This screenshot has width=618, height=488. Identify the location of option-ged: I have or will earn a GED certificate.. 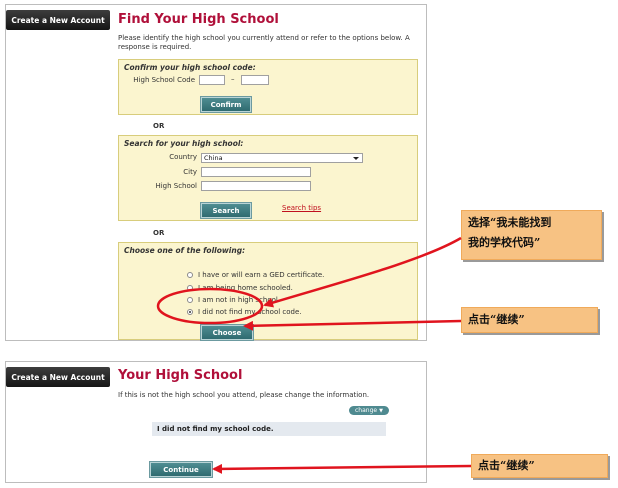
(255, 275).